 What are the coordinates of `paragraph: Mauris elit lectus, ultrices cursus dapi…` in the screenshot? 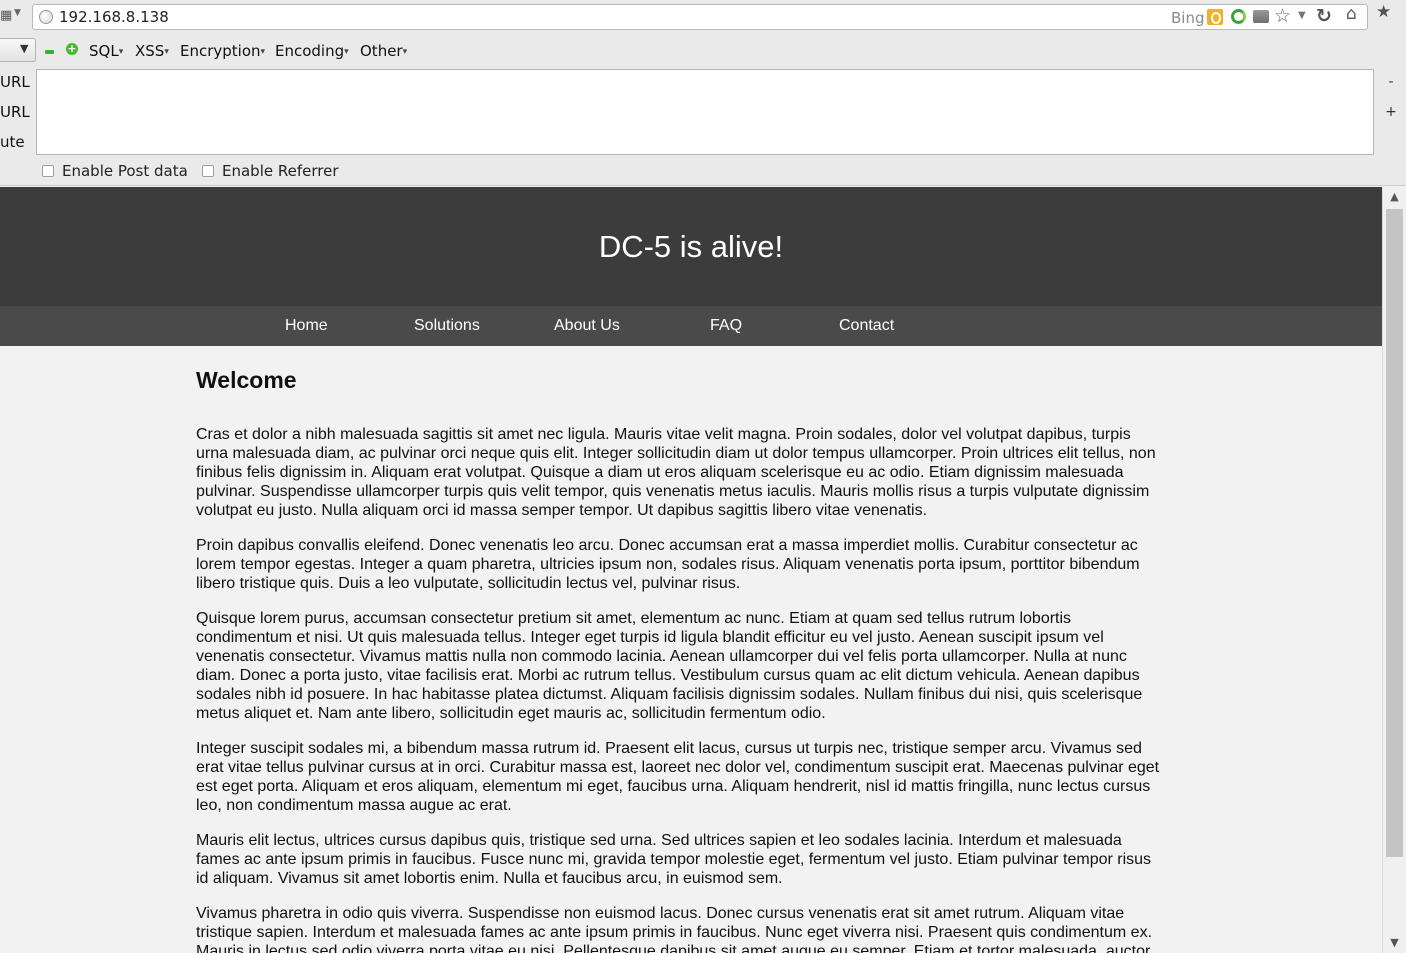 It's located at (674, 859).